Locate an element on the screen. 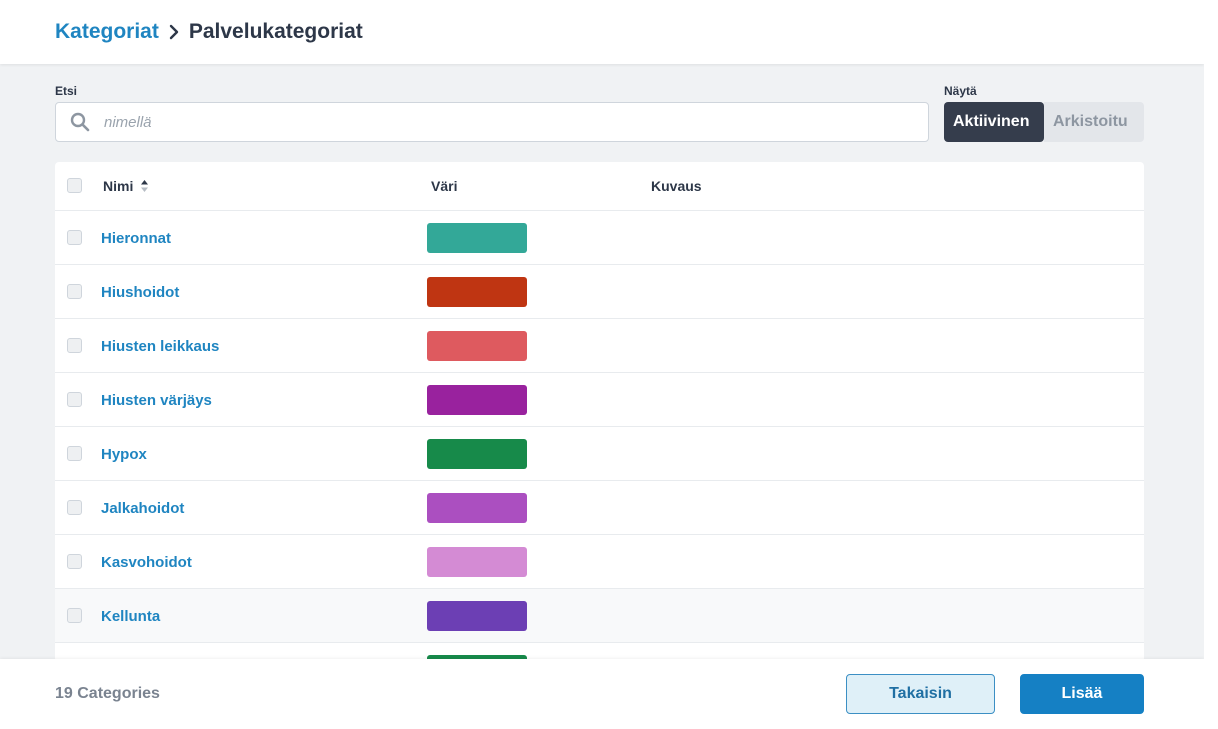 Image resolution: width=1218 pixels, height=729 pixels. table-row: Jalkahoidot is located at coordinates (599, 508).